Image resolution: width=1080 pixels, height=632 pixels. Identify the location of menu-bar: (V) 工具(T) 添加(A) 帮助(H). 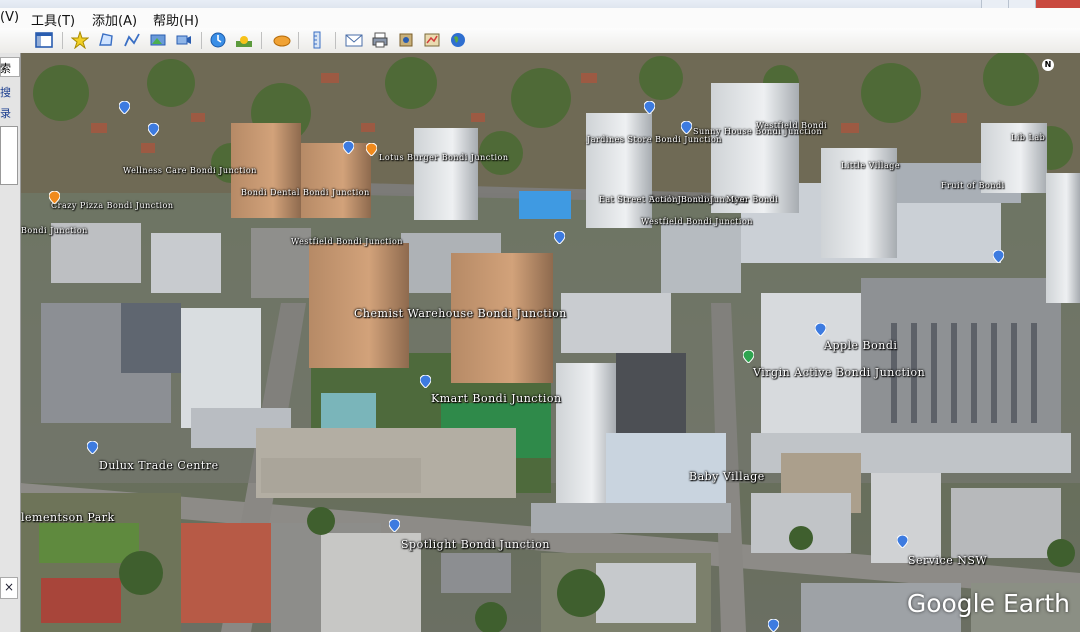
(540, 18).